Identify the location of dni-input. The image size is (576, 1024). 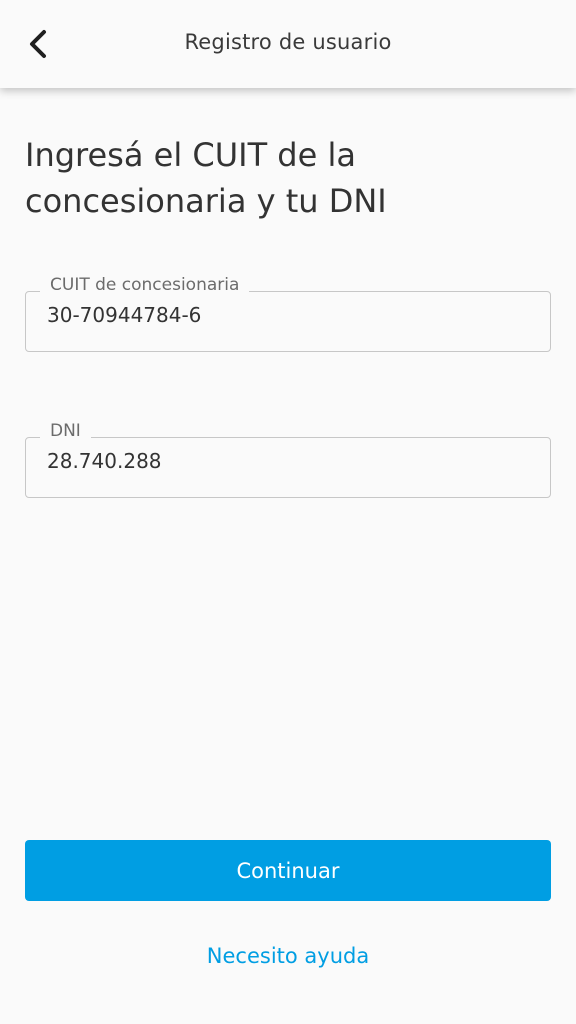
(287, 461).